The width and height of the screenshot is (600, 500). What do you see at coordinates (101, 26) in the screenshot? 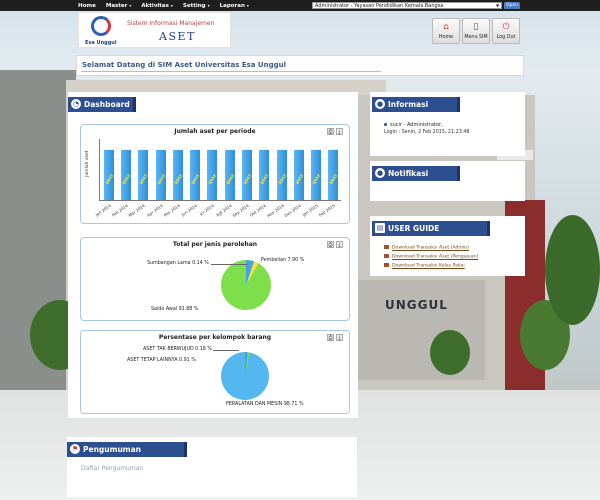
I see `university-emblem-icon` at bounding box center [101, 26].